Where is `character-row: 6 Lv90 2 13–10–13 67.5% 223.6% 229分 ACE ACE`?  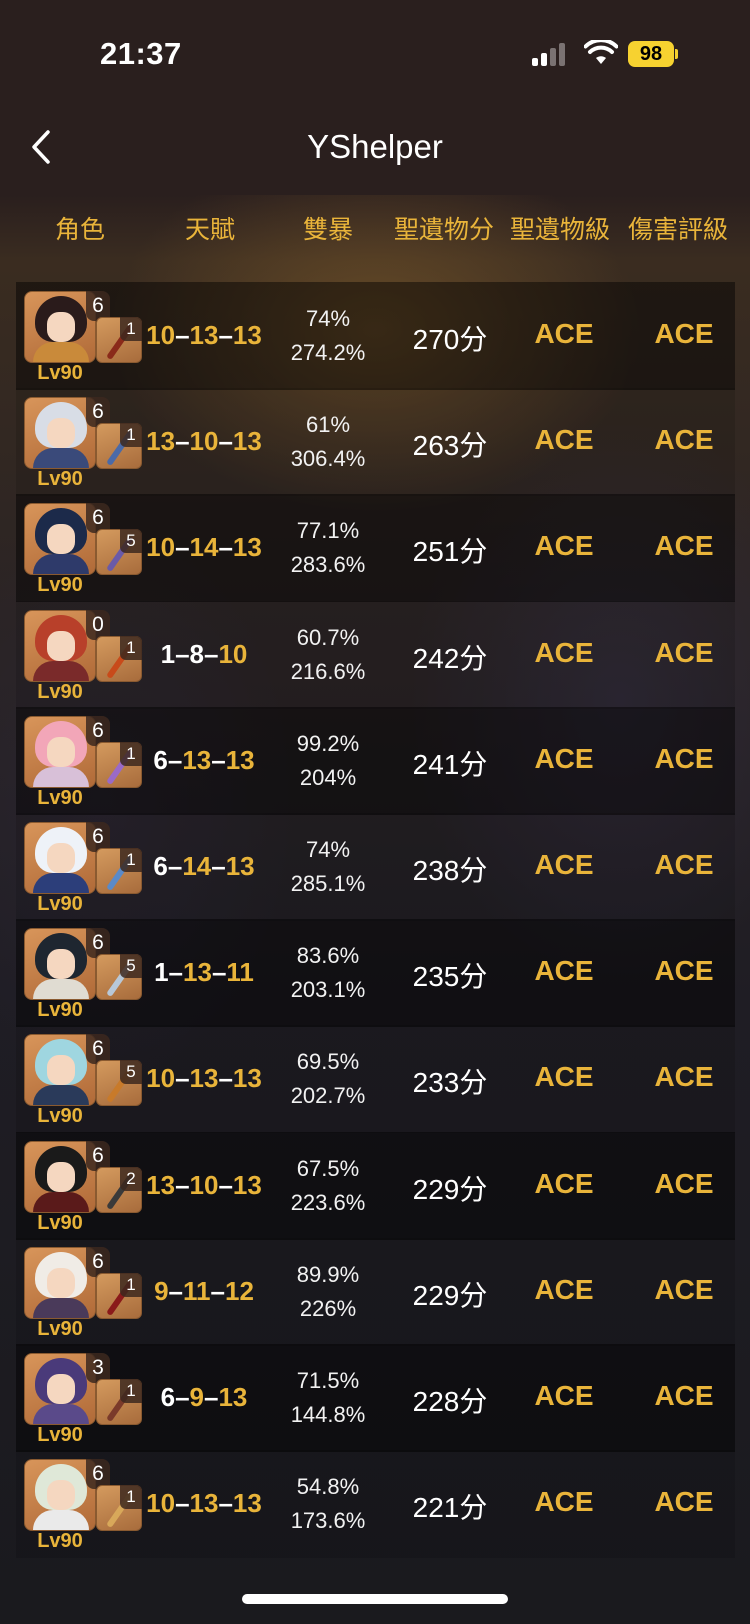 character-row: 6 Lv90 2 13–10–13 67.5% 223.6% 229分 ACE ACE is located at coordinates (375, 1186).